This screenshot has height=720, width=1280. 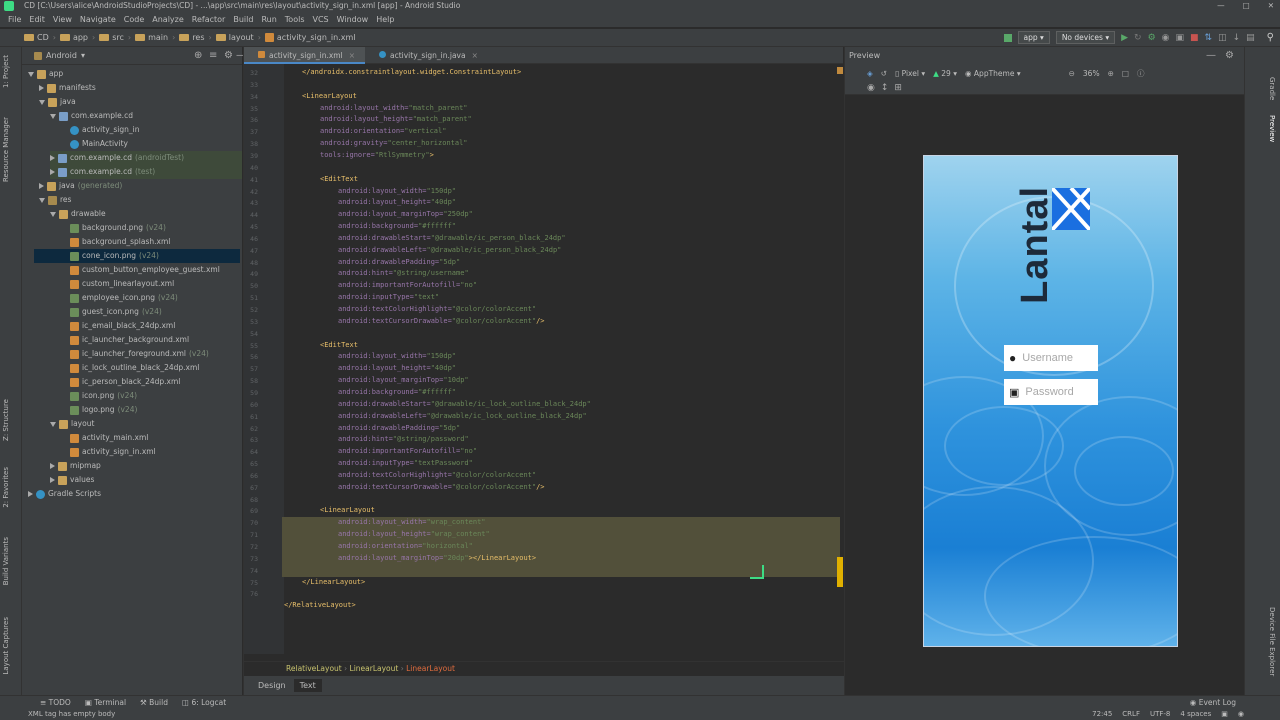 What do you see at coordinates (192, 37) in the screenshot?
I see `path-crumb: res` at bounding box center [192, 37].